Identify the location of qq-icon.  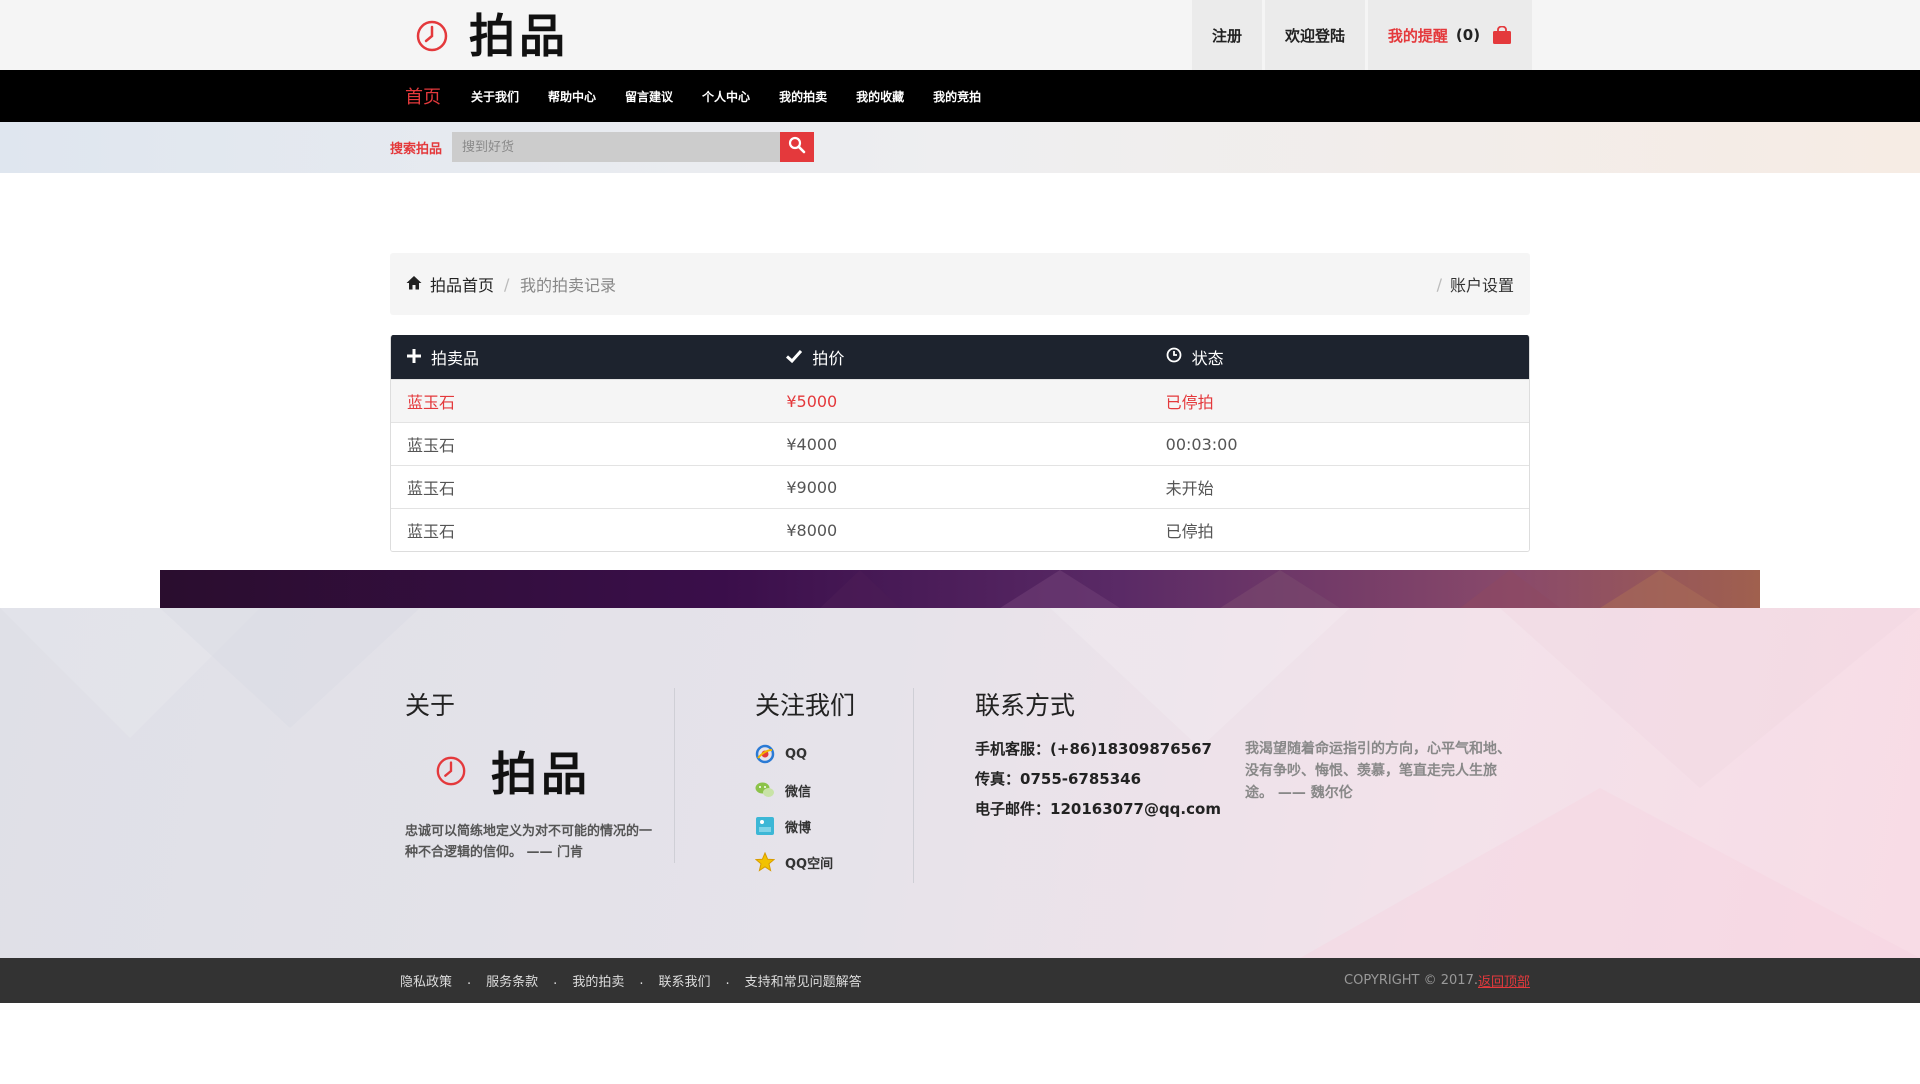
(765, 754).